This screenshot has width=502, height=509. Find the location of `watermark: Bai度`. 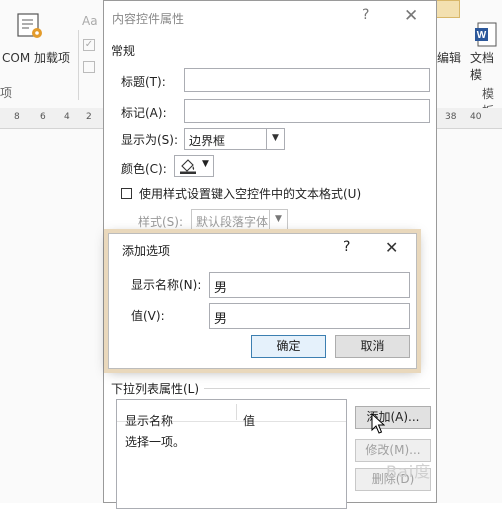

watermark: Bai度 is located at coordinates (409, 471).